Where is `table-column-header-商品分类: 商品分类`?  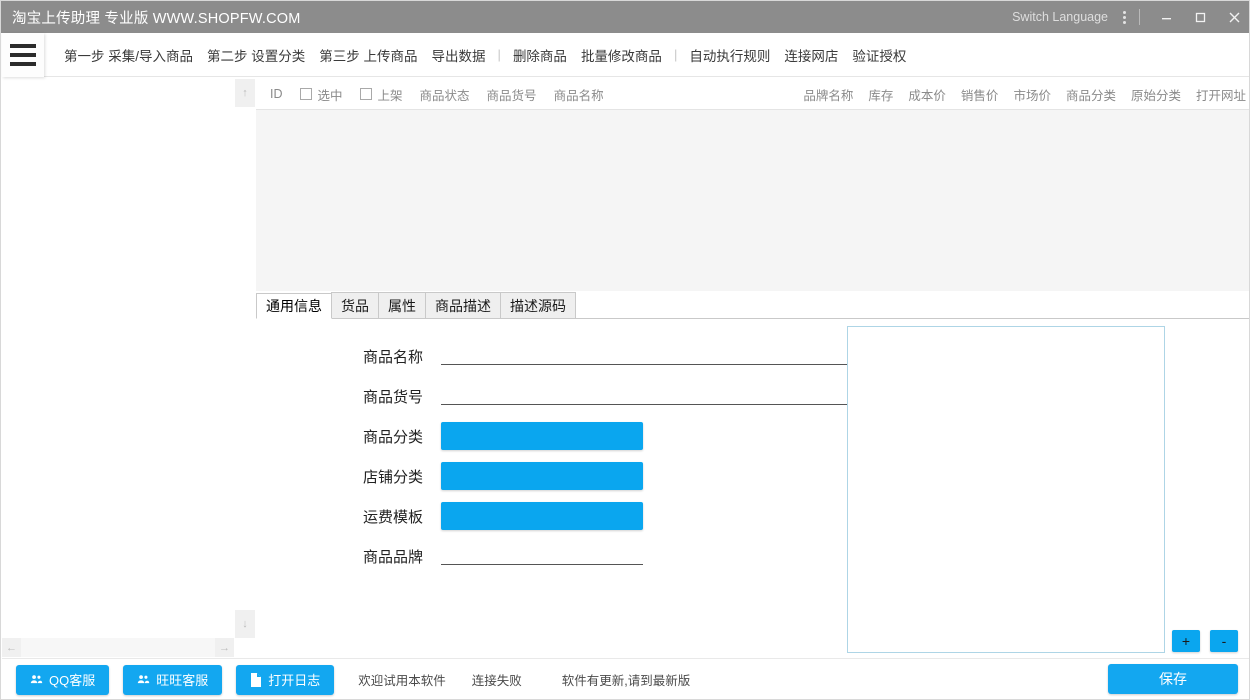
table-column-header-商品分类: 商品分类 is located at coordinates (1091, 94).